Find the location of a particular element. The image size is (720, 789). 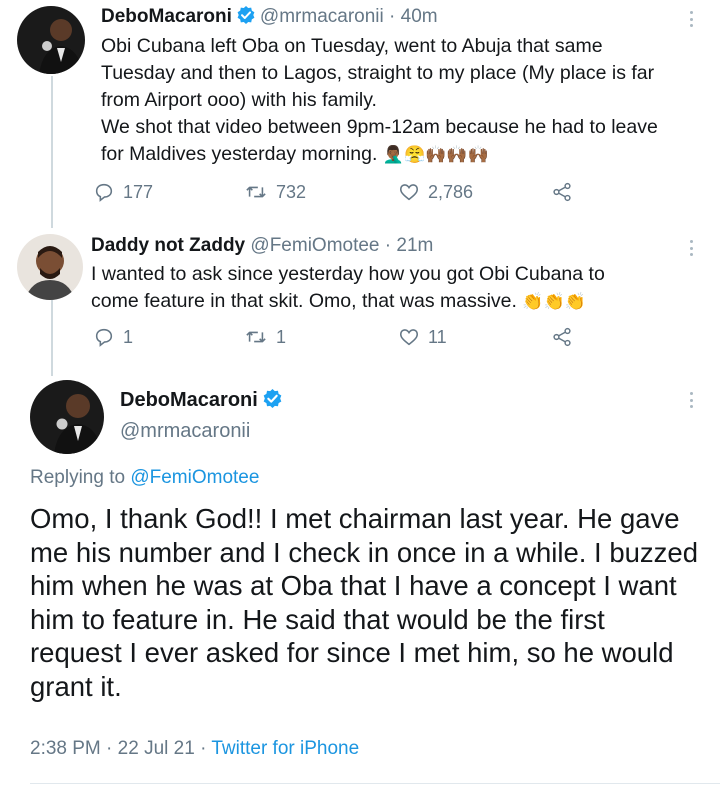

tweet-time: 2:38 PM is located at coordinates (65, 748).